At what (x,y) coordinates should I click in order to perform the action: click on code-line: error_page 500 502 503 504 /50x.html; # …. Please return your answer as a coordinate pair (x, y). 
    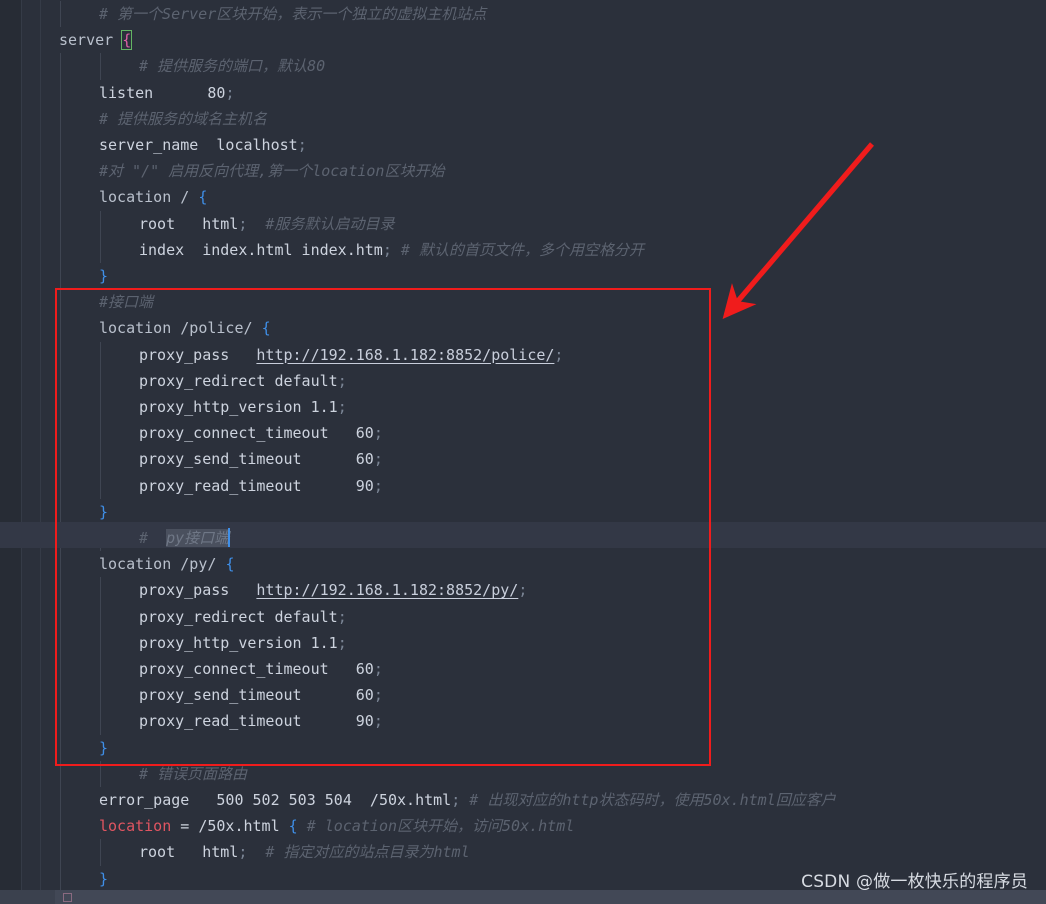
    Looking at the image, I should click on (467, 800).